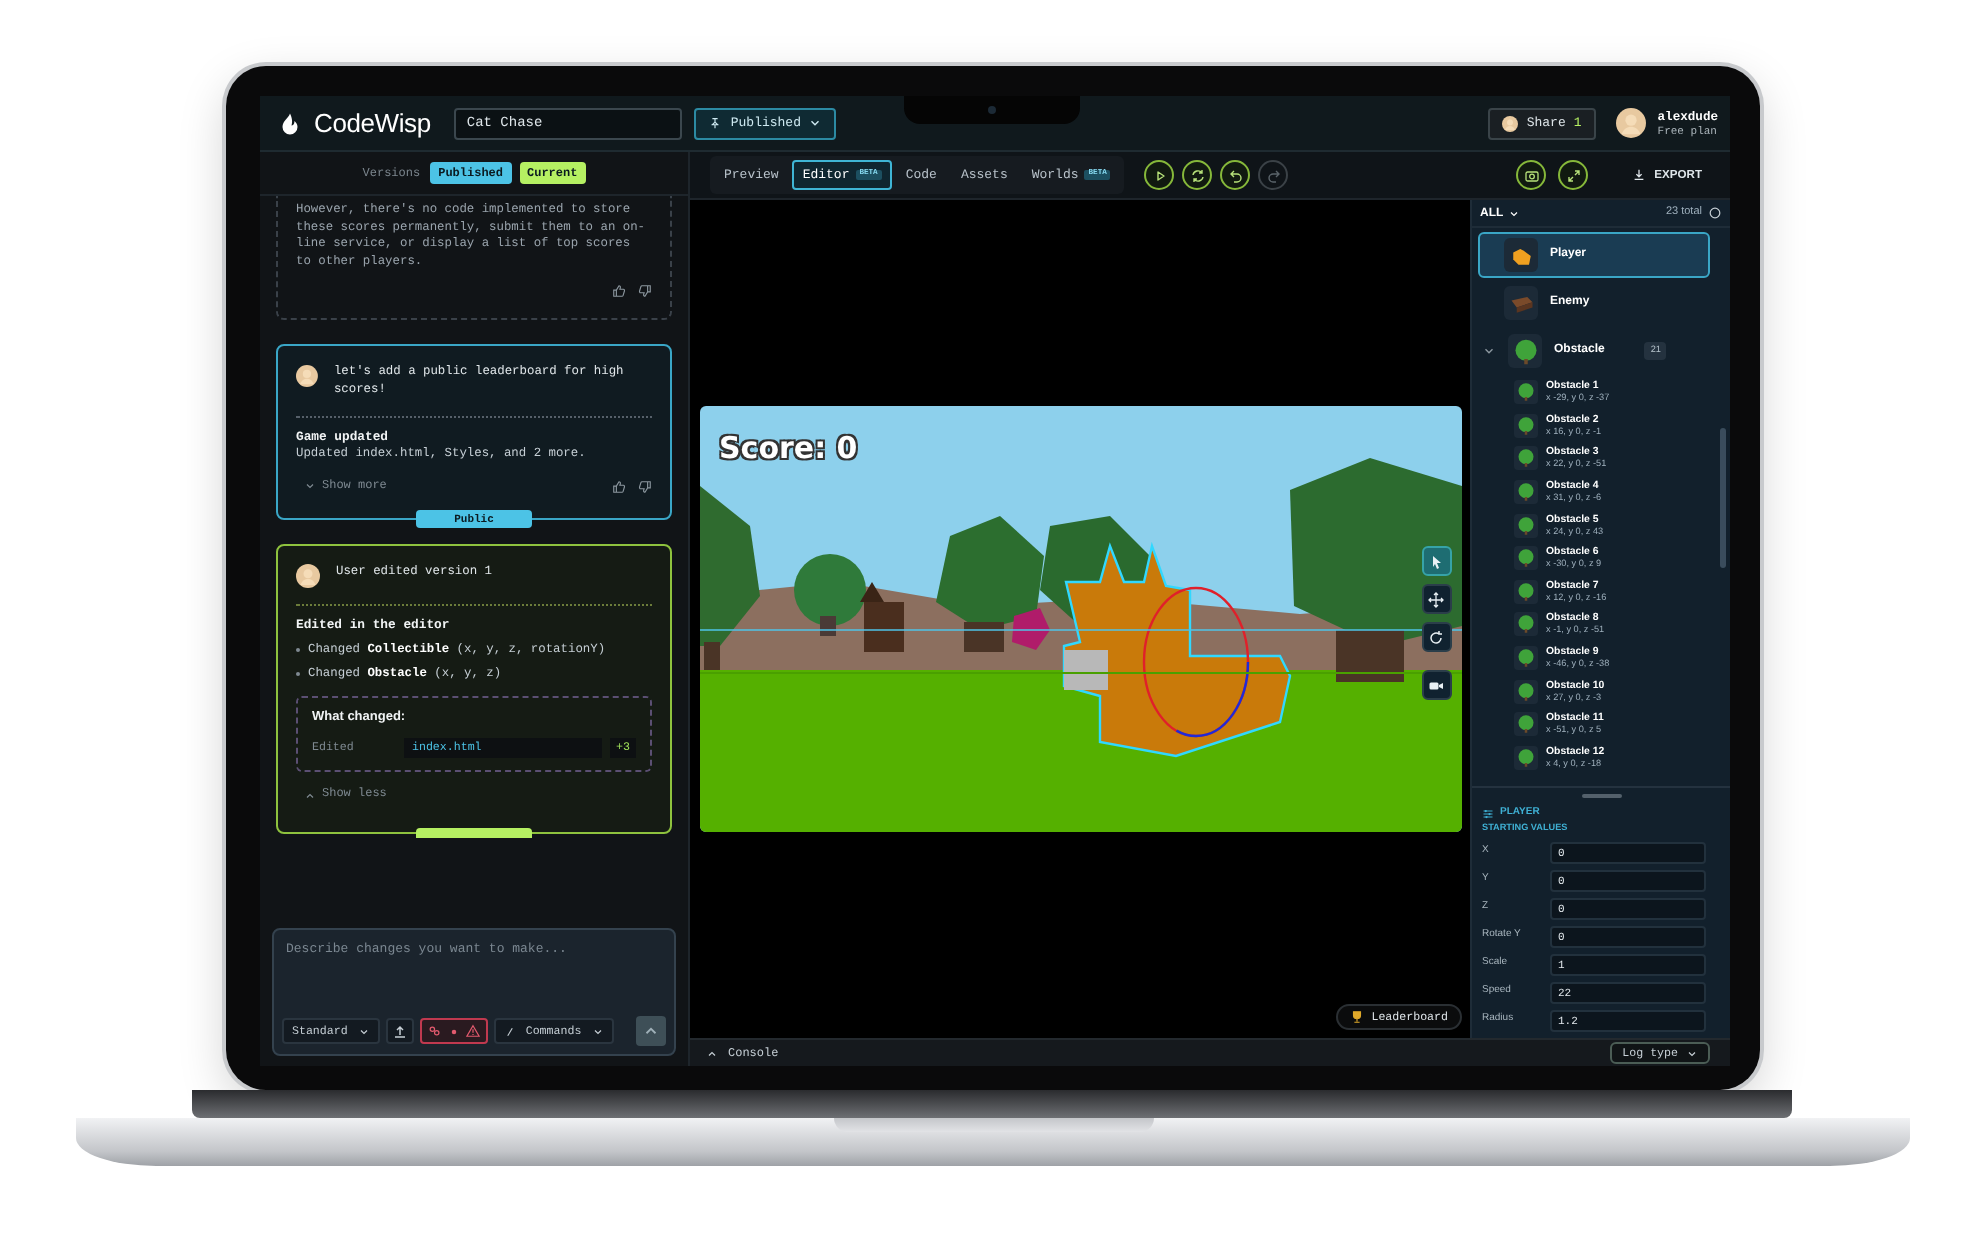 The width and height of the screenshot is (1984, 1258). Describe the element at coordinates (1630, 123) in the screenshot. I see `user-avatar-icon` at that location.